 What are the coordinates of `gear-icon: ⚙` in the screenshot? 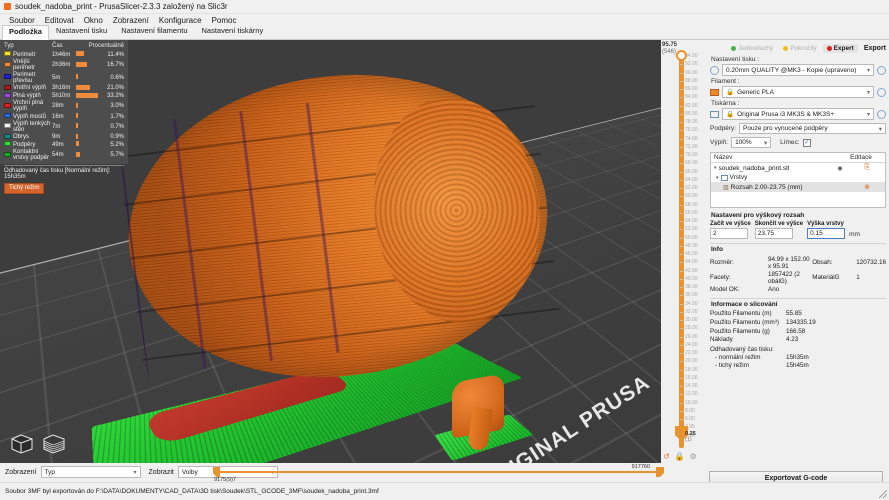 It's located at (693, 456).